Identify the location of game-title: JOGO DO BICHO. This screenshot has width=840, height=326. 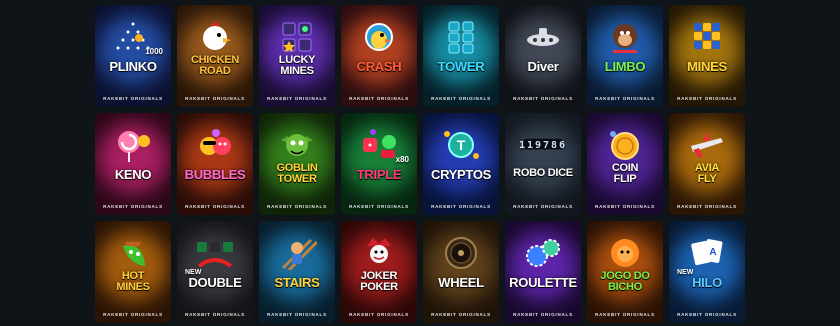
(625, 281).